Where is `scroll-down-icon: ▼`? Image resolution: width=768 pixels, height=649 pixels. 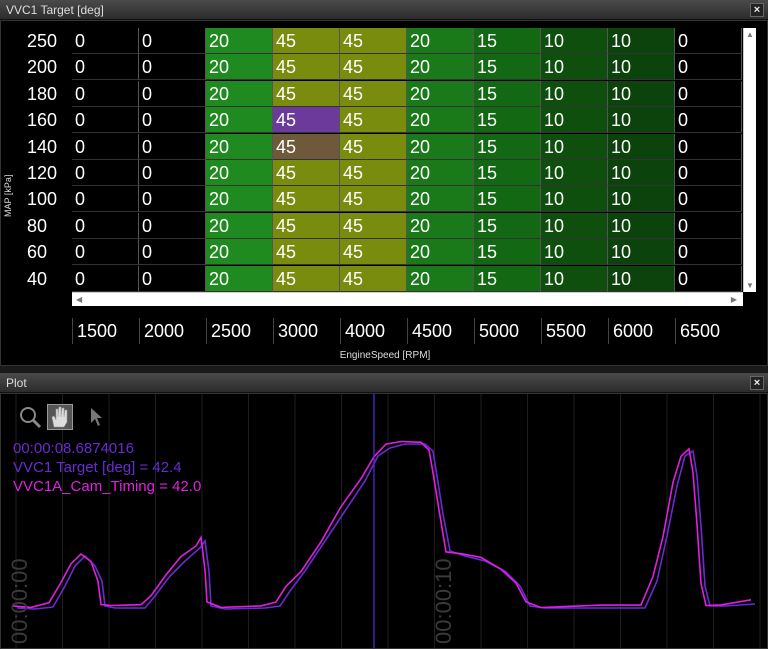 scroll-down-icon: ▼ is located at coordinates (750, 285).